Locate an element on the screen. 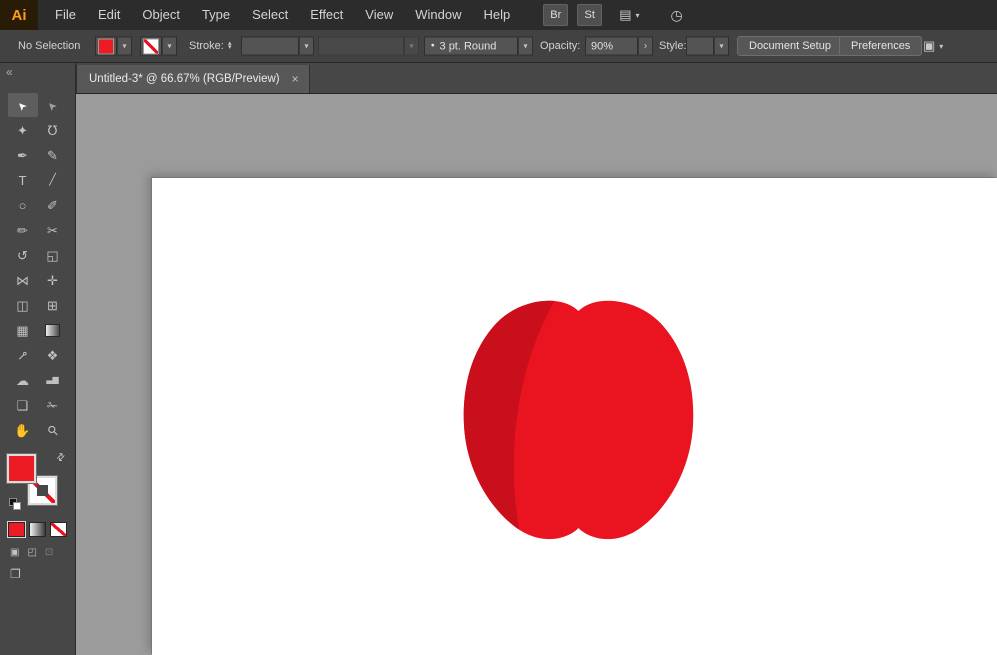 The height and width of the screenshot is (655, 997). opacity-value: 90% is located at coordinates (611, 46).